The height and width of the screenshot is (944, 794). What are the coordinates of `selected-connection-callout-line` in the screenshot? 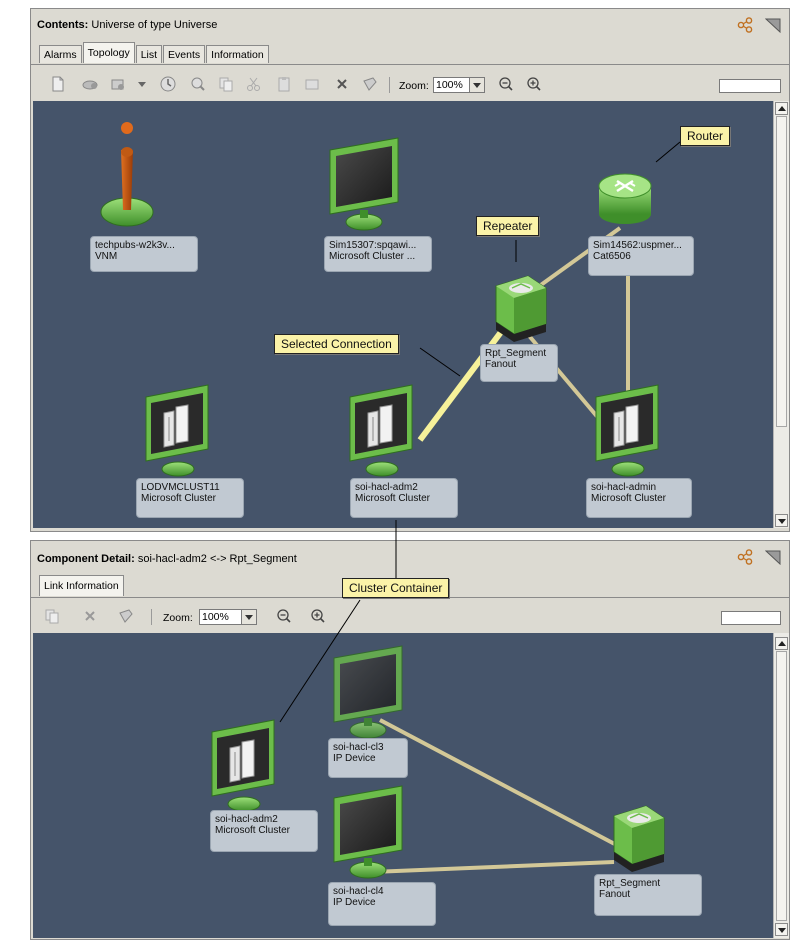 It's located at (440, 362).